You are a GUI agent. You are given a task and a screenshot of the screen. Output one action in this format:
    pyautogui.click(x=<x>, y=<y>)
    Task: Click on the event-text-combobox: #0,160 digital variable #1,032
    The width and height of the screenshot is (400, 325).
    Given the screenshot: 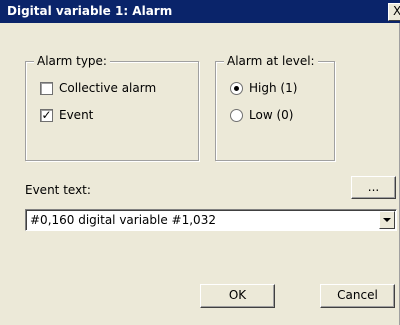 What is the action you would take?
    pyautogui.click(x=211, y=220)
    